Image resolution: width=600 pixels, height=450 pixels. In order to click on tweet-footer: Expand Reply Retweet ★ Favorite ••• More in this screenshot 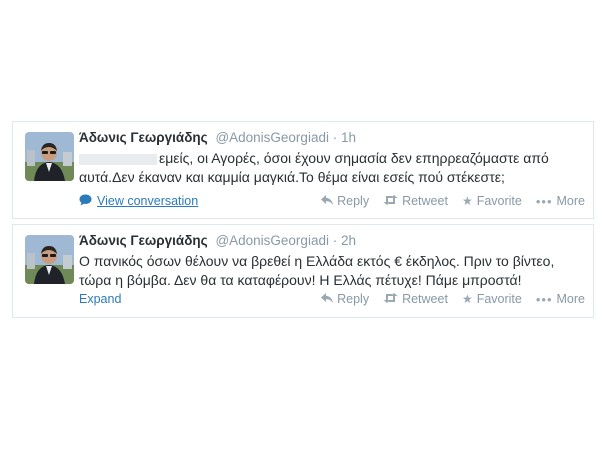, I will do `click(332, 301)`.